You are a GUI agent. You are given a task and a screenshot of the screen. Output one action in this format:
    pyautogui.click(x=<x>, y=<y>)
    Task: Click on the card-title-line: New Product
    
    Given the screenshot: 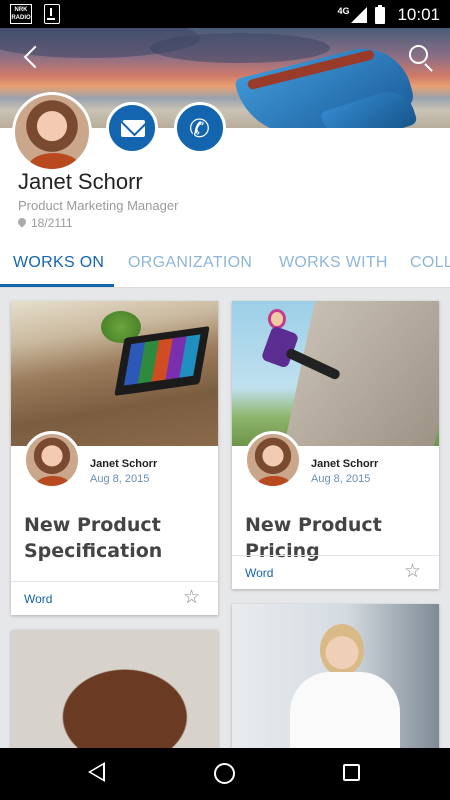 What is the action you would take?
    pyautogui.click(x=92, y=525)
    